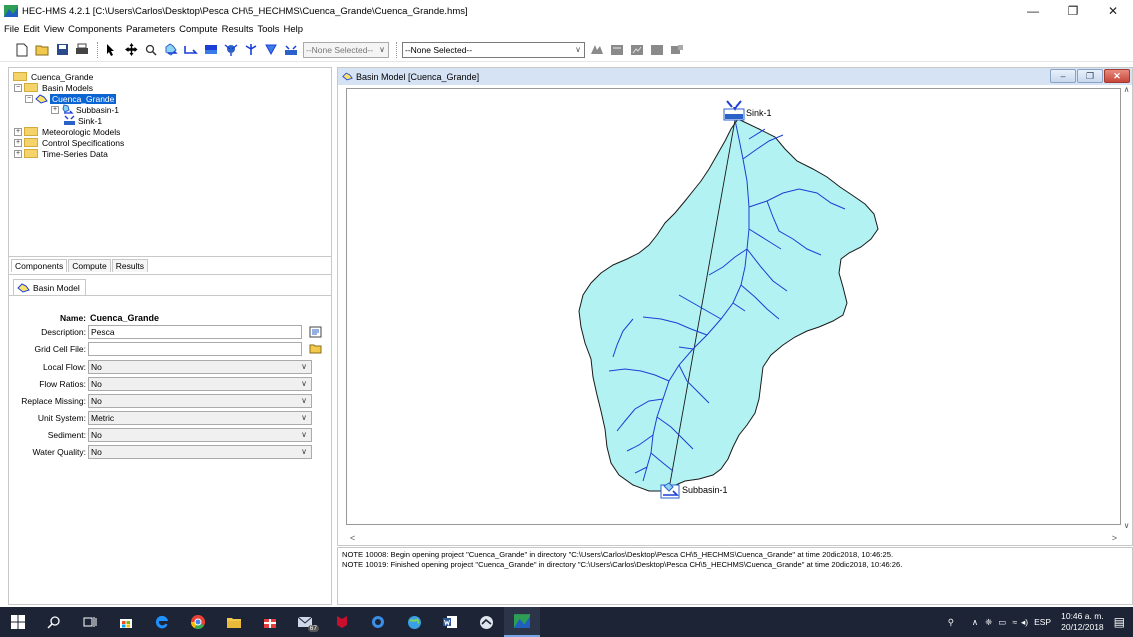  What do you see at coordinates (18, 622) in the screenshot?
I see `windows-start-icon` at bounding box center [18, 622].